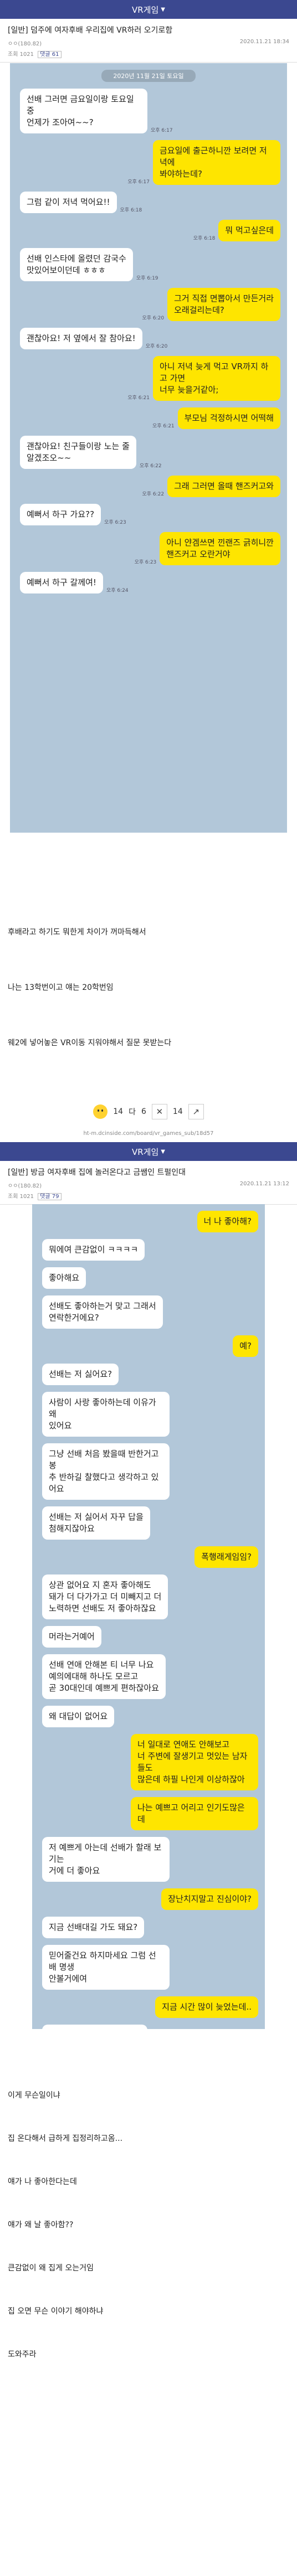  Describe the element at coordinates (209, 1899) in the screenshot. I see `sent-message: 장난치지말고 진심이야?` at that location.